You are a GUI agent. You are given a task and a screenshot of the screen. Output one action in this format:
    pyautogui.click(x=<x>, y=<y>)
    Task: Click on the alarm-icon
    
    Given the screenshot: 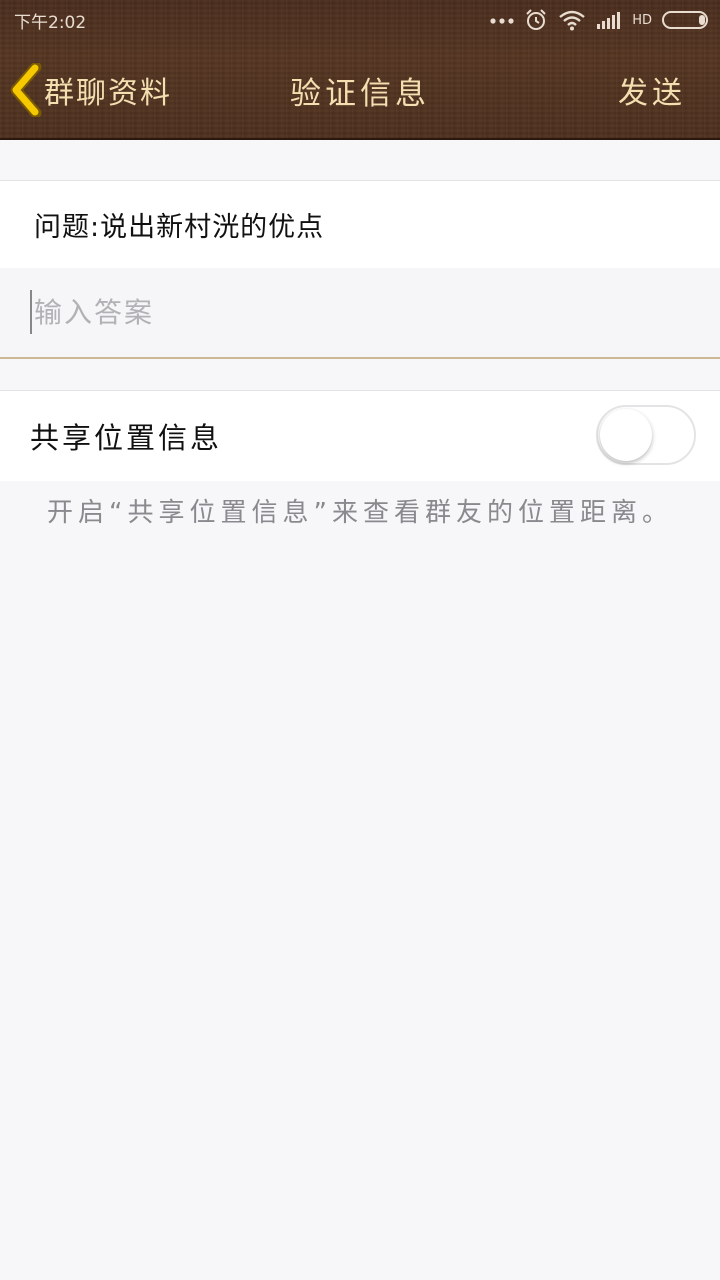 What is the action you would take?
    pyautogui.click(x=536, y=19)
    